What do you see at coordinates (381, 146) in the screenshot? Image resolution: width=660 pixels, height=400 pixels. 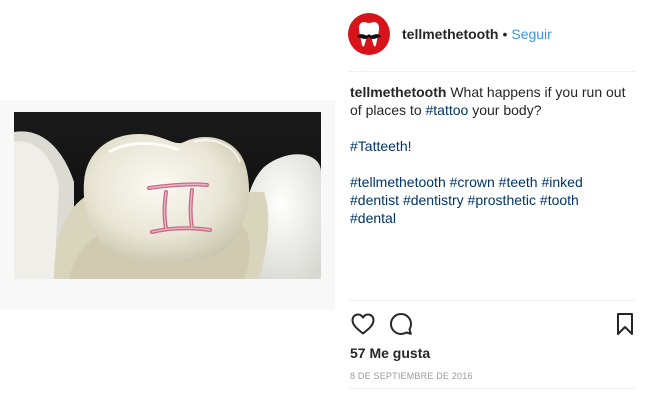 I see `hashtag-tatteeth: #Tatteeth!` at bounding box center [381, 146].